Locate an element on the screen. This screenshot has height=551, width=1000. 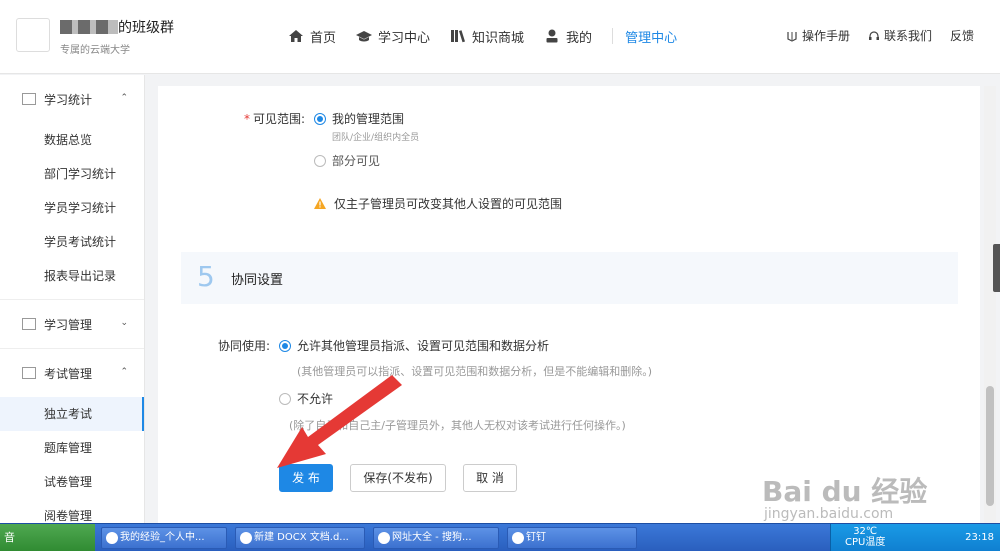
nav-admin-center: 管理中心 is located at coordinates (651, 36).